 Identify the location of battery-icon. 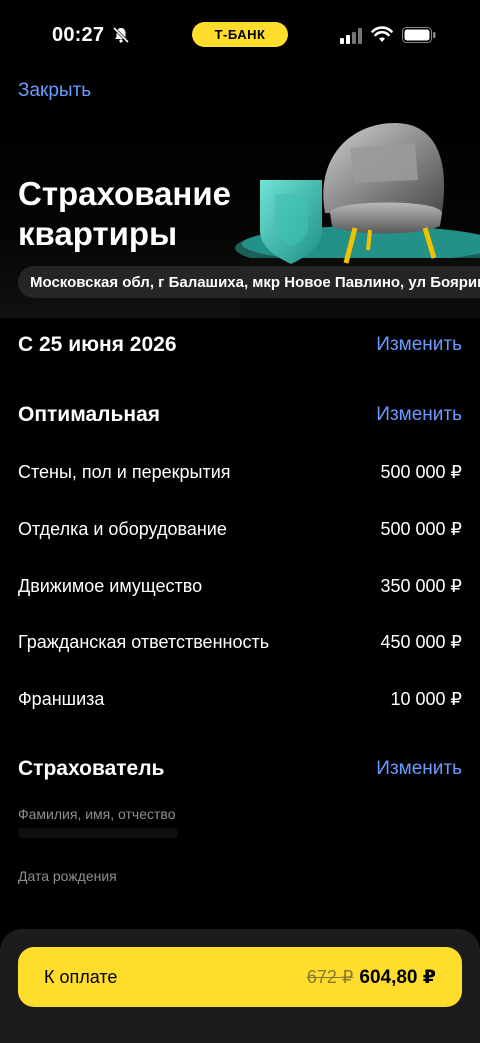
(419, 37).